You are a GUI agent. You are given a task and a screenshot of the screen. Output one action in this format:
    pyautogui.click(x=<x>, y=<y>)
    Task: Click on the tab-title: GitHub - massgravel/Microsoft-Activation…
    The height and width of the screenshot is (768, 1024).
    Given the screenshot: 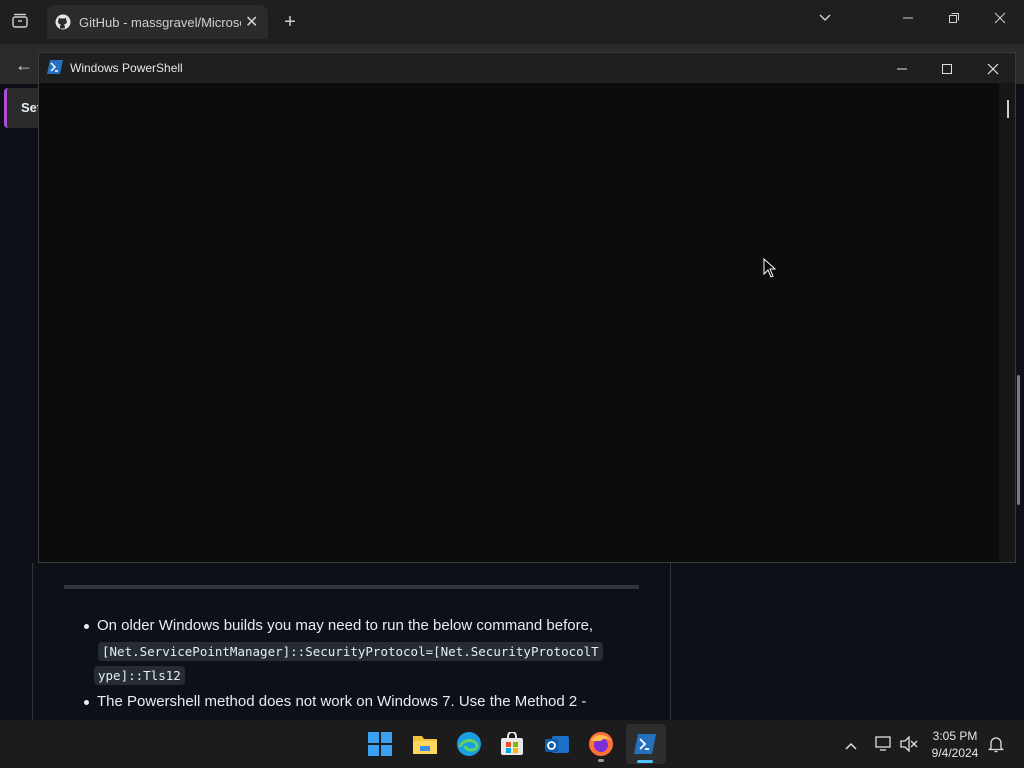 What is the action you would take?
    pyautogui.click(x=160, y=22)
    